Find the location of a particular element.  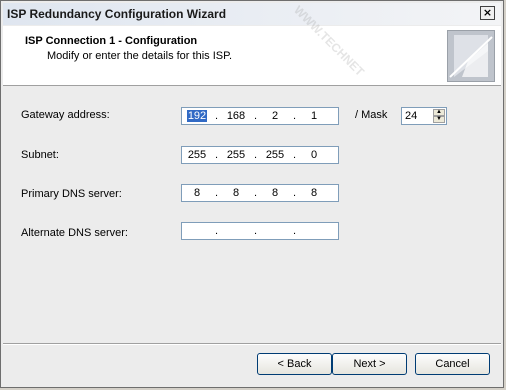

title-bar: ISP Redundancy Configuration Wizard × is located at coordinates (252, 14).